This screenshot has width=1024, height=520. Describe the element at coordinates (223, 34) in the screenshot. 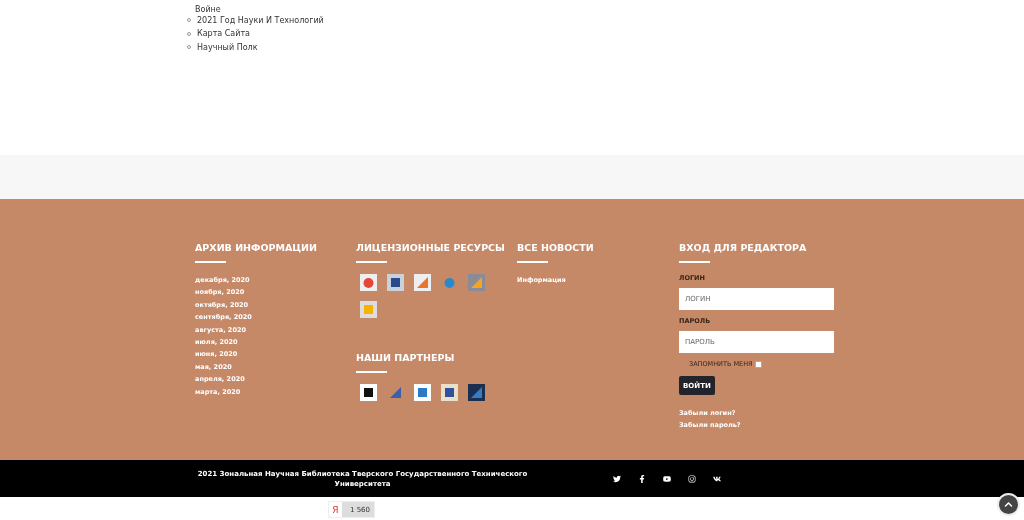

I see `list-item: Карта Сайта` at that location.